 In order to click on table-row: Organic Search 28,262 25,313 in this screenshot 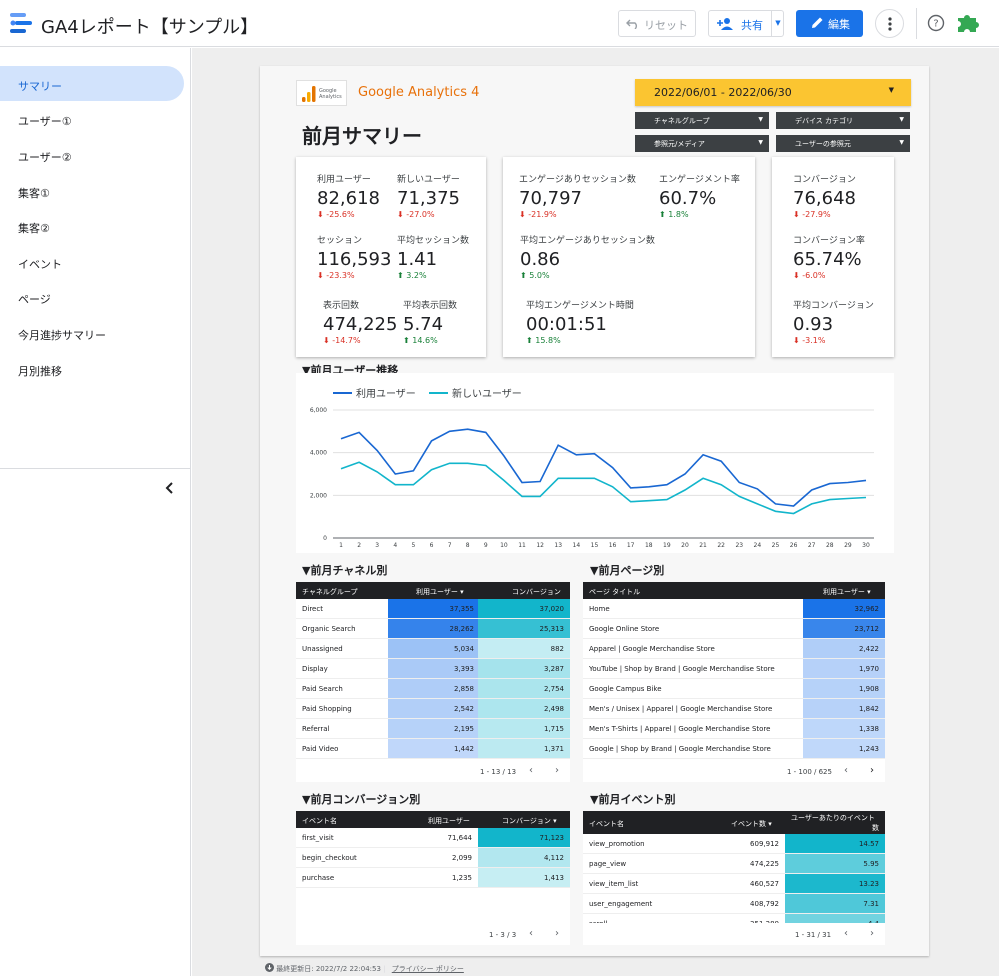, I will do `click(433, 629)`.